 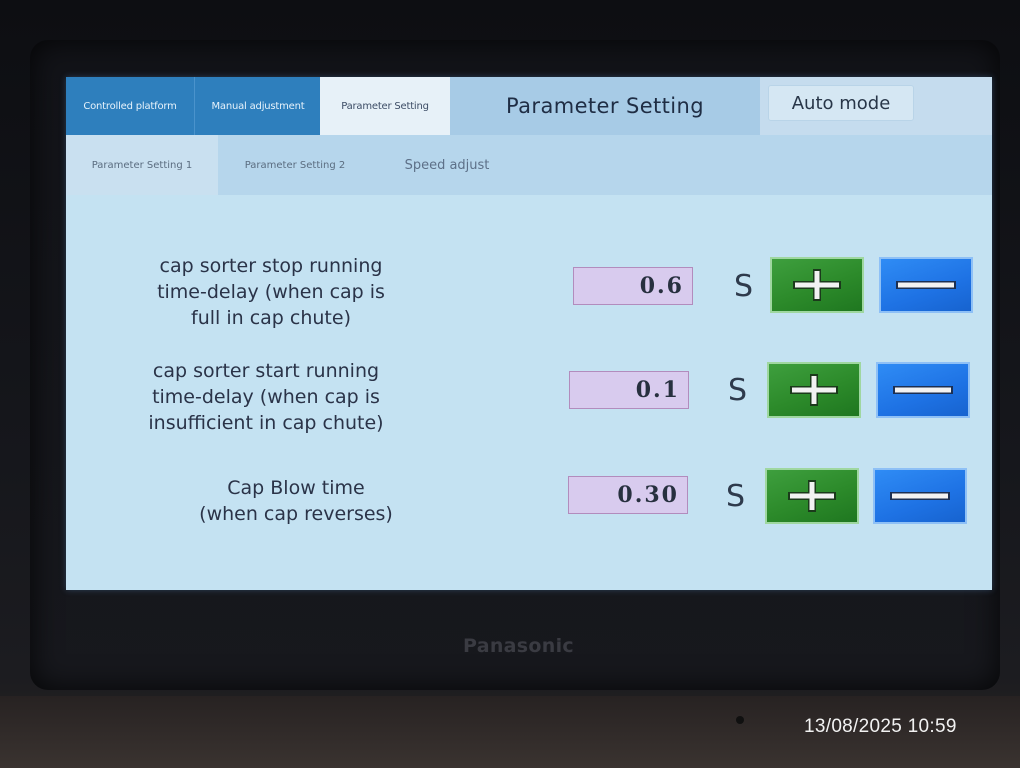 What do you see at coordinates (142, 165) in the screenshot?
I see `tab-parameter-setting-1: Parameter Setting 1` at bounding box center [142, 165].